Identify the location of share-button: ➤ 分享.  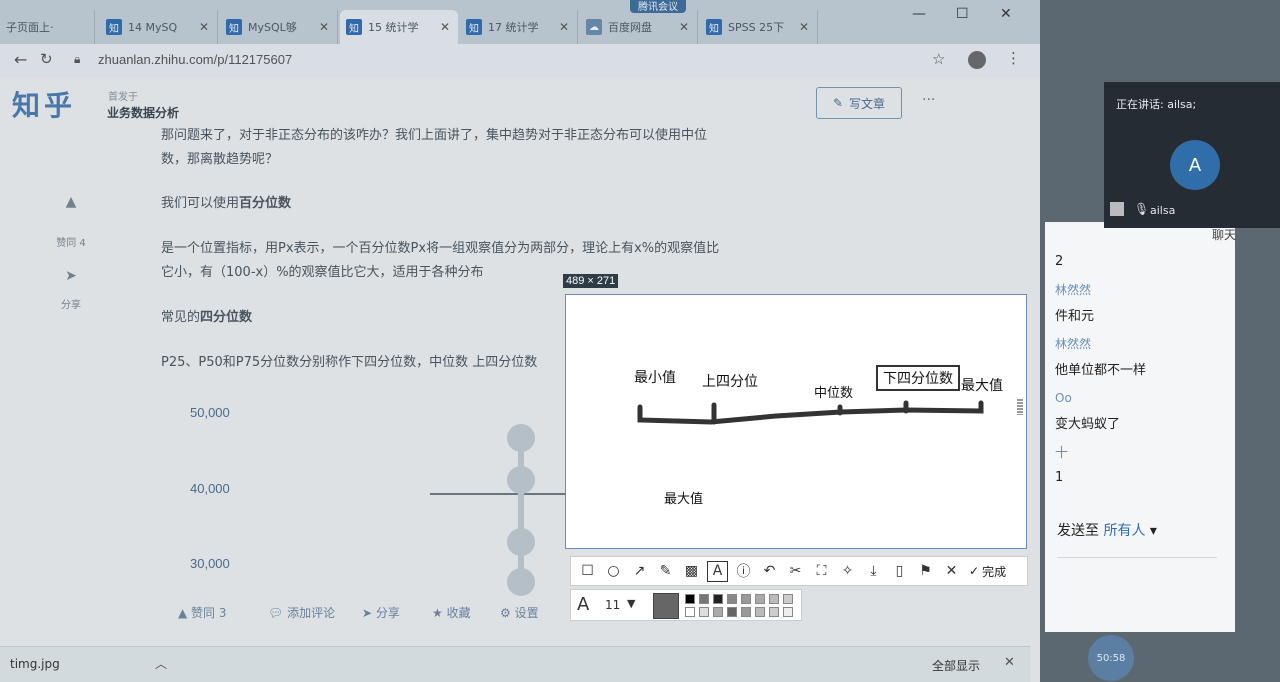
(381, 612).